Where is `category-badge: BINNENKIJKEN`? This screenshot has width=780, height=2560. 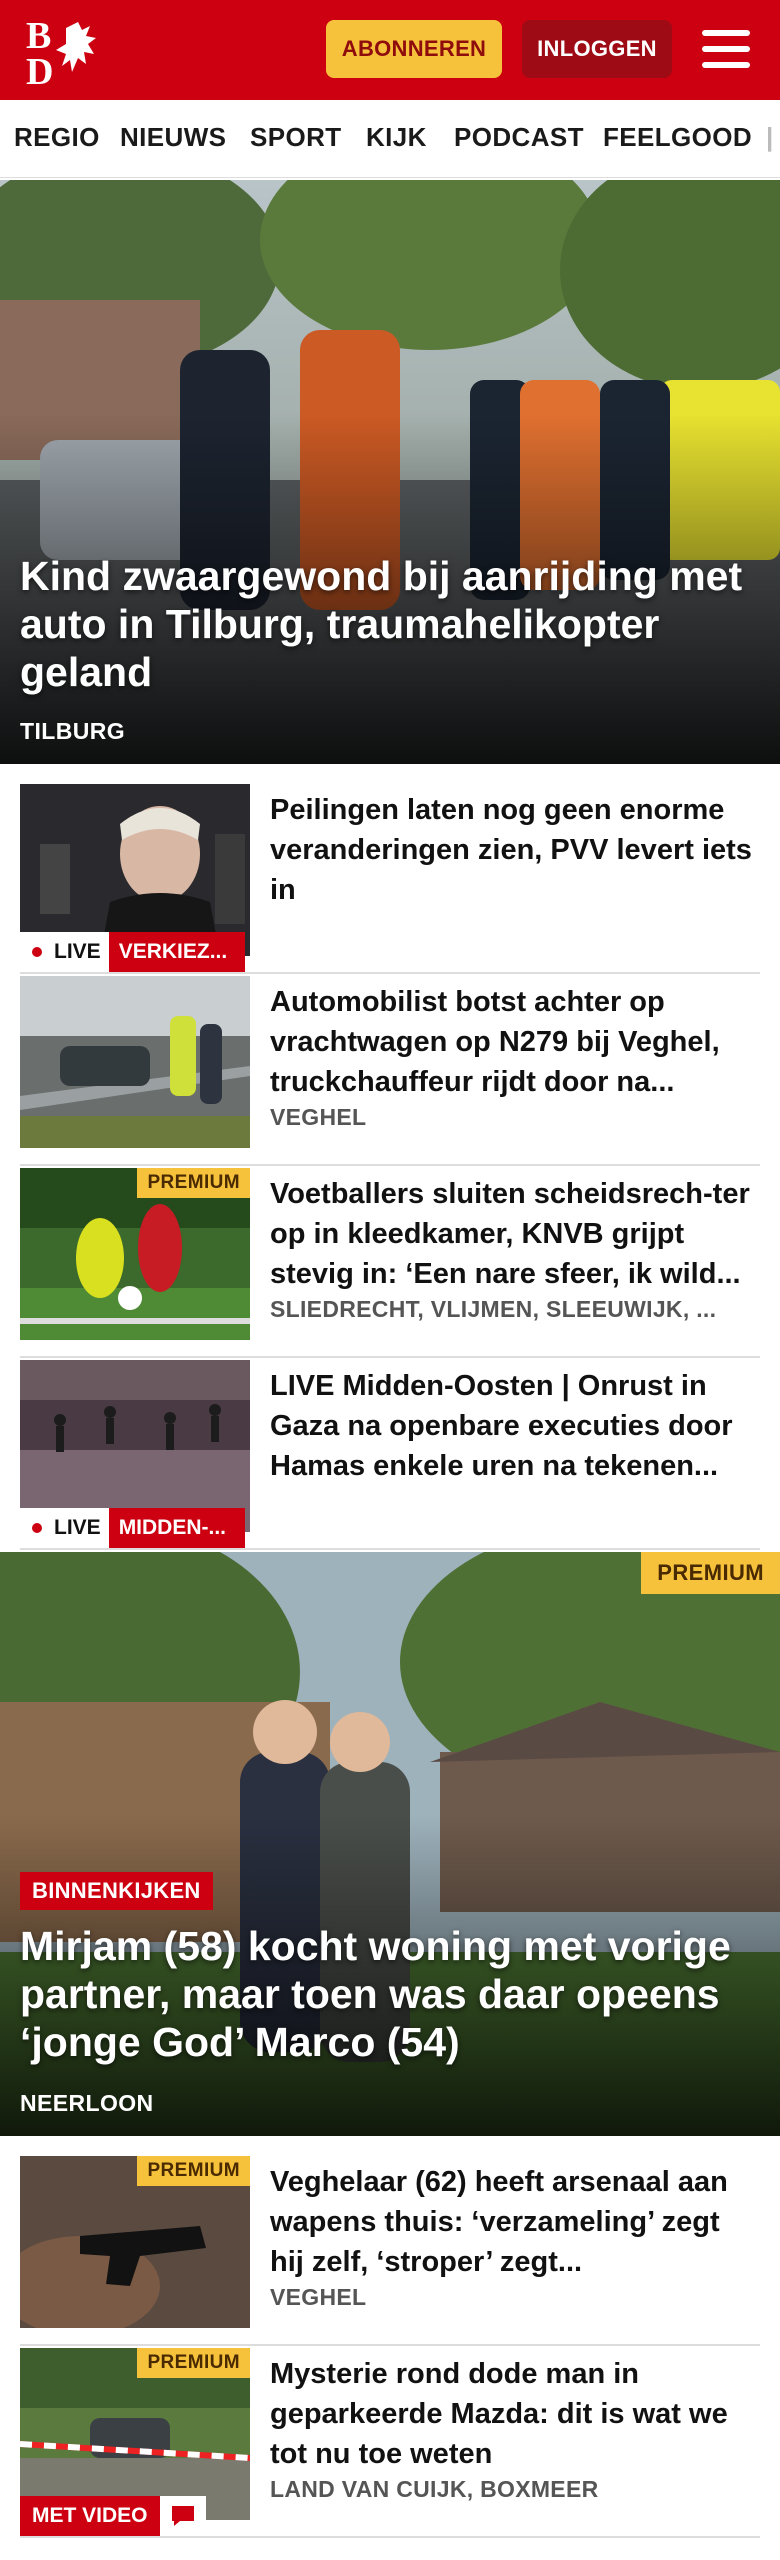
category-badge: BINNENKIJKEN is located at coordinates (116, 1891).